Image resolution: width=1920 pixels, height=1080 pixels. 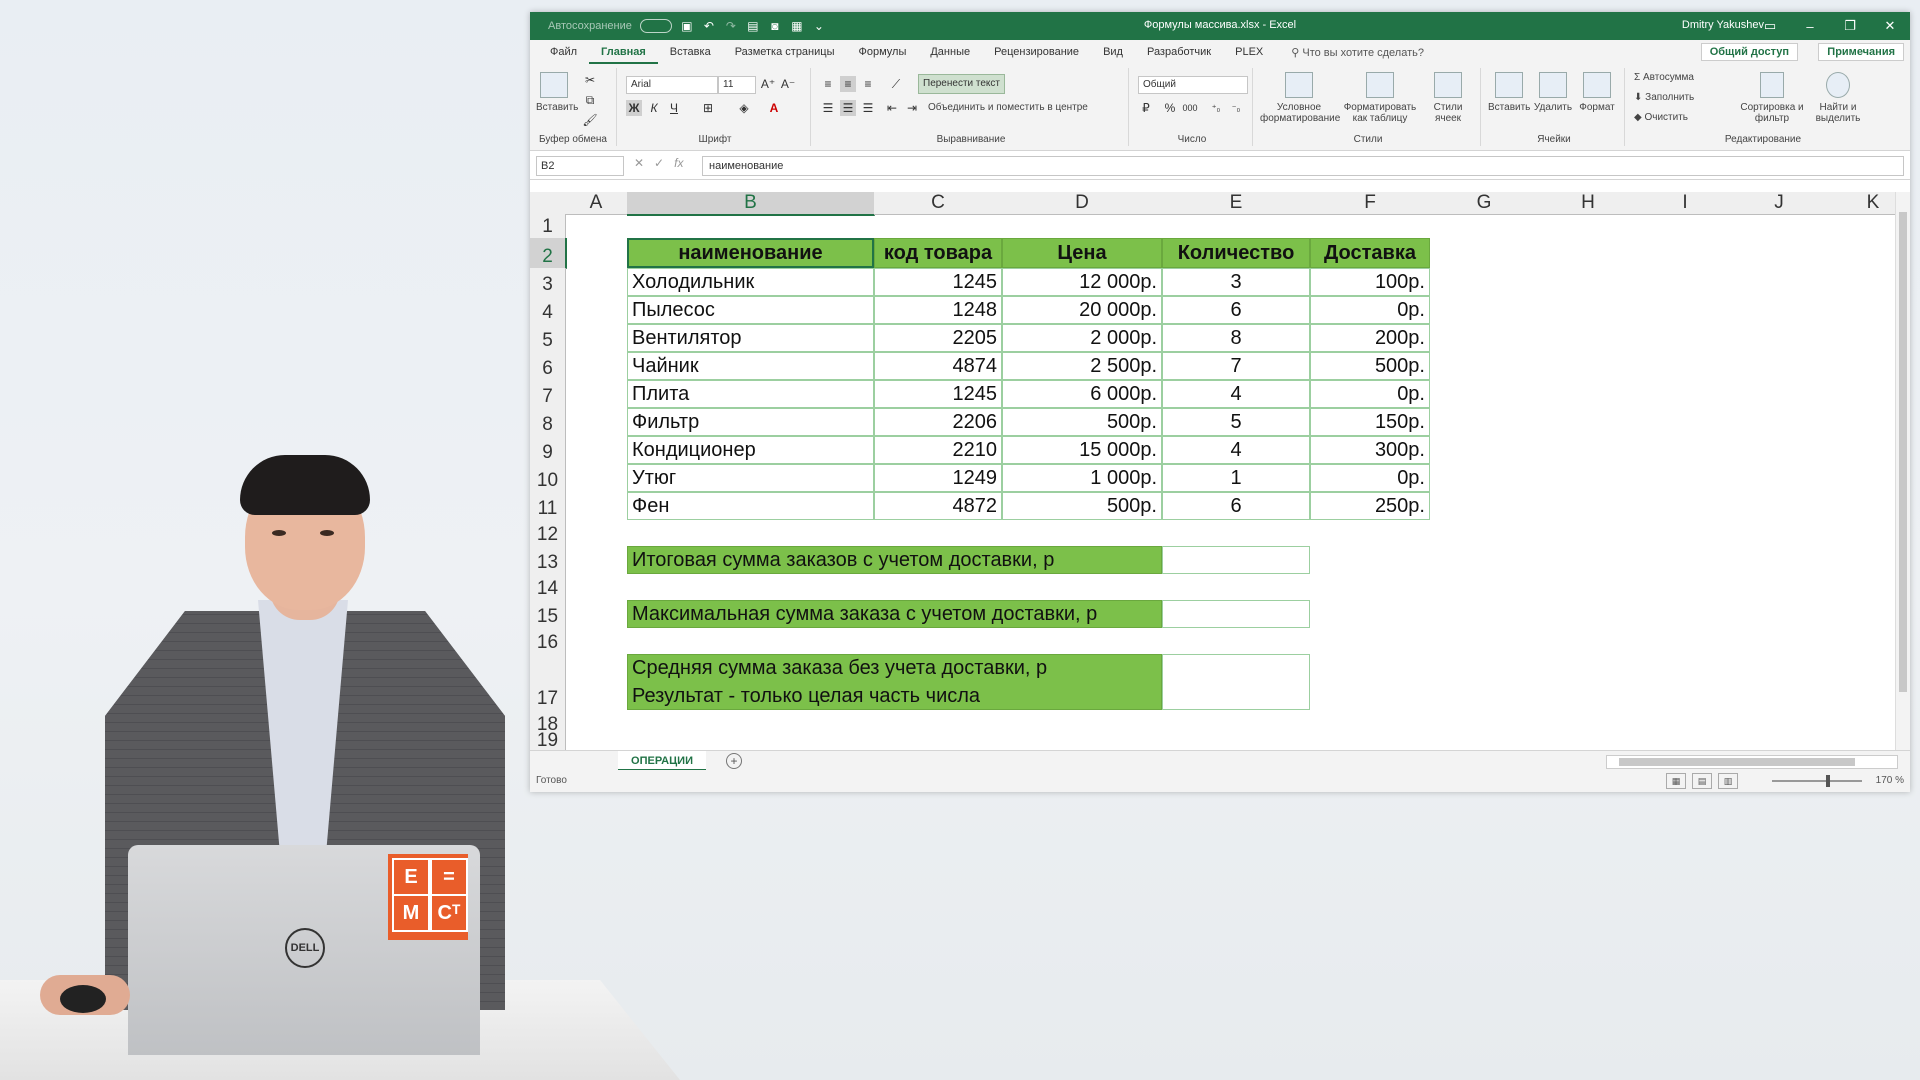 I want to click on table-cell: 0р., so click(x=1370, y=394).